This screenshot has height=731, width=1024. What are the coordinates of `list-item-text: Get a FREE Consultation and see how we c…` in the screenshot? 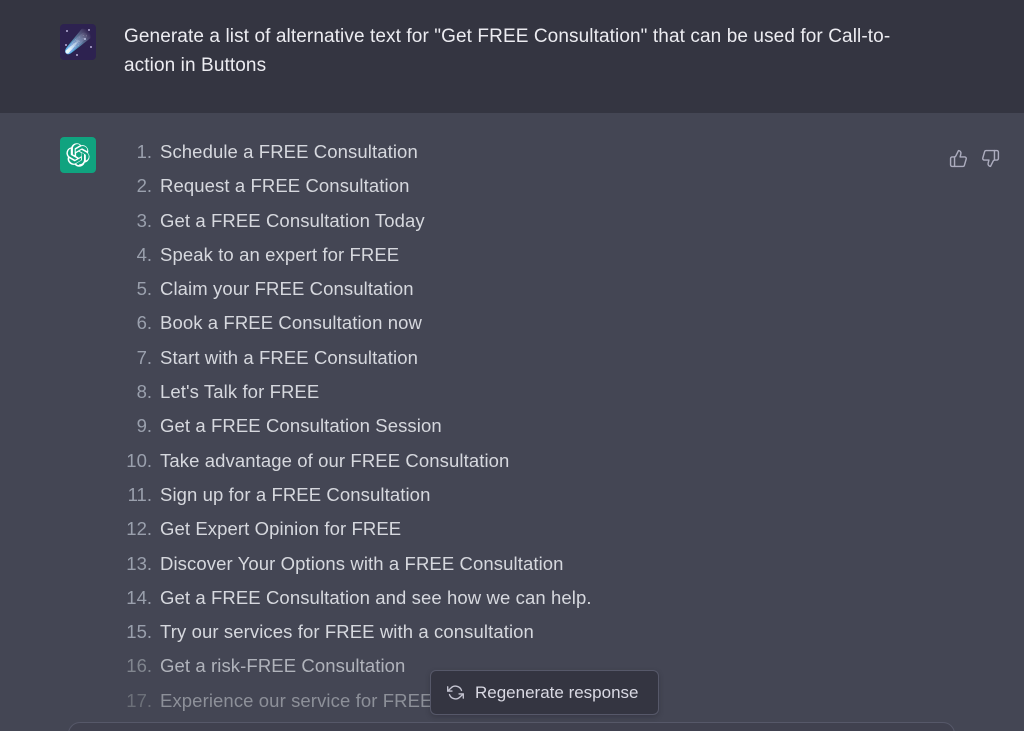 It's located at (376, 597).